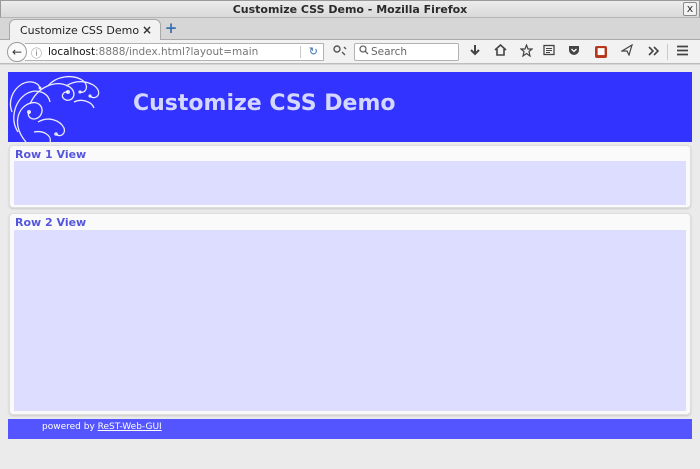 Image resolution: width=700 pixels, height=469 pixels. Describe the element at coordinates (350, 183) in the screenshot. I see `row-1-body` at that location.